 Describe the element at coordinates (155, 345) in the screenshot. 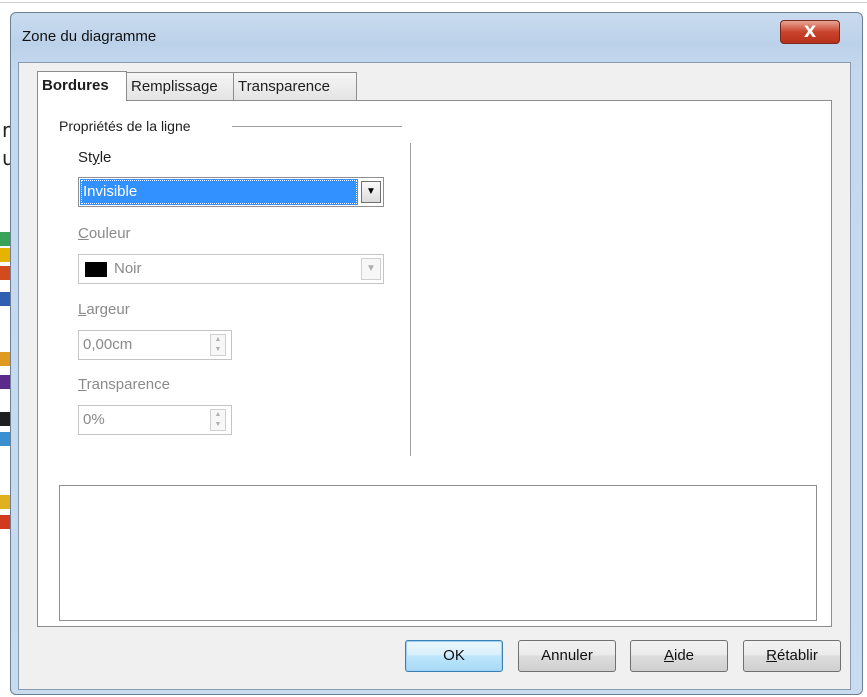

I see `width-spinbox: 0,00cm ▲ ▼` at that location.